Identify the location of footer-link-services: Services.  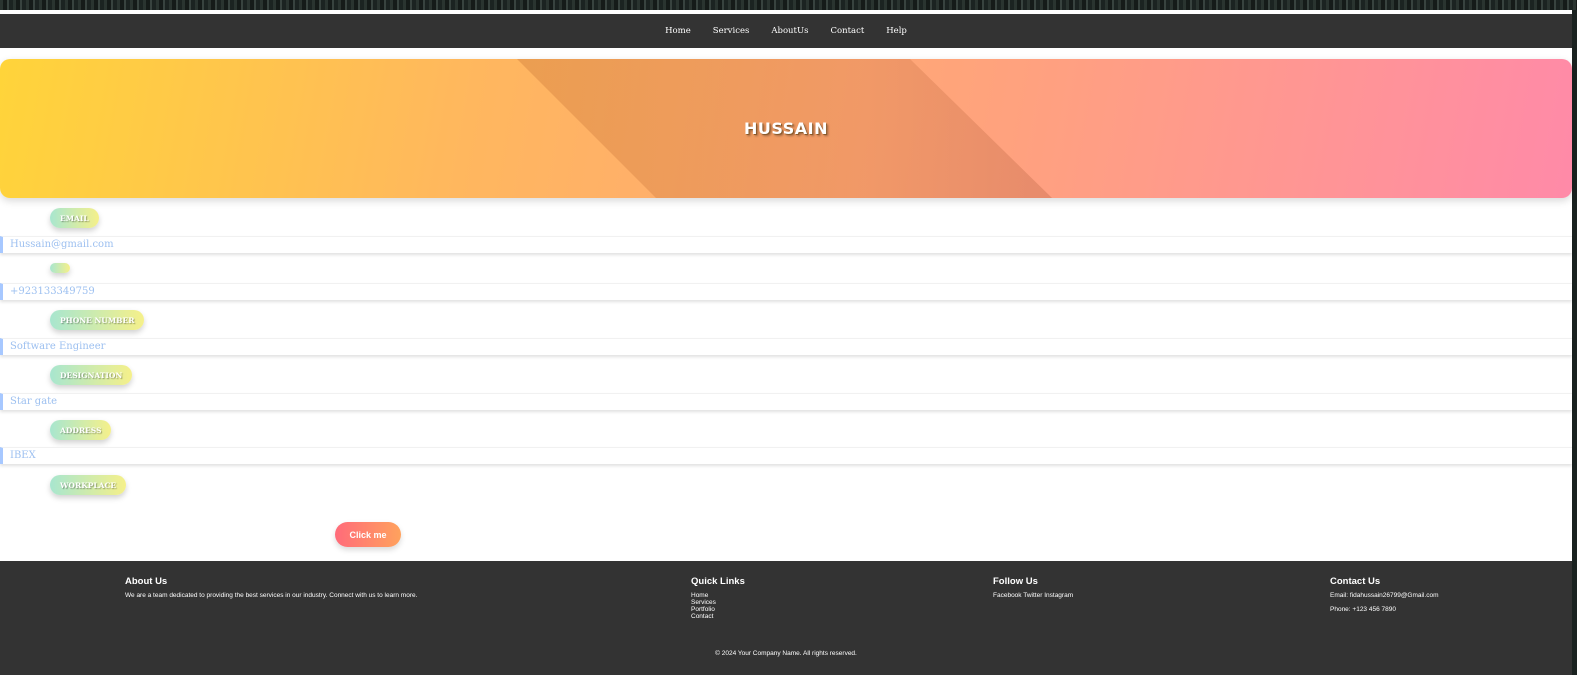
(718, 602).